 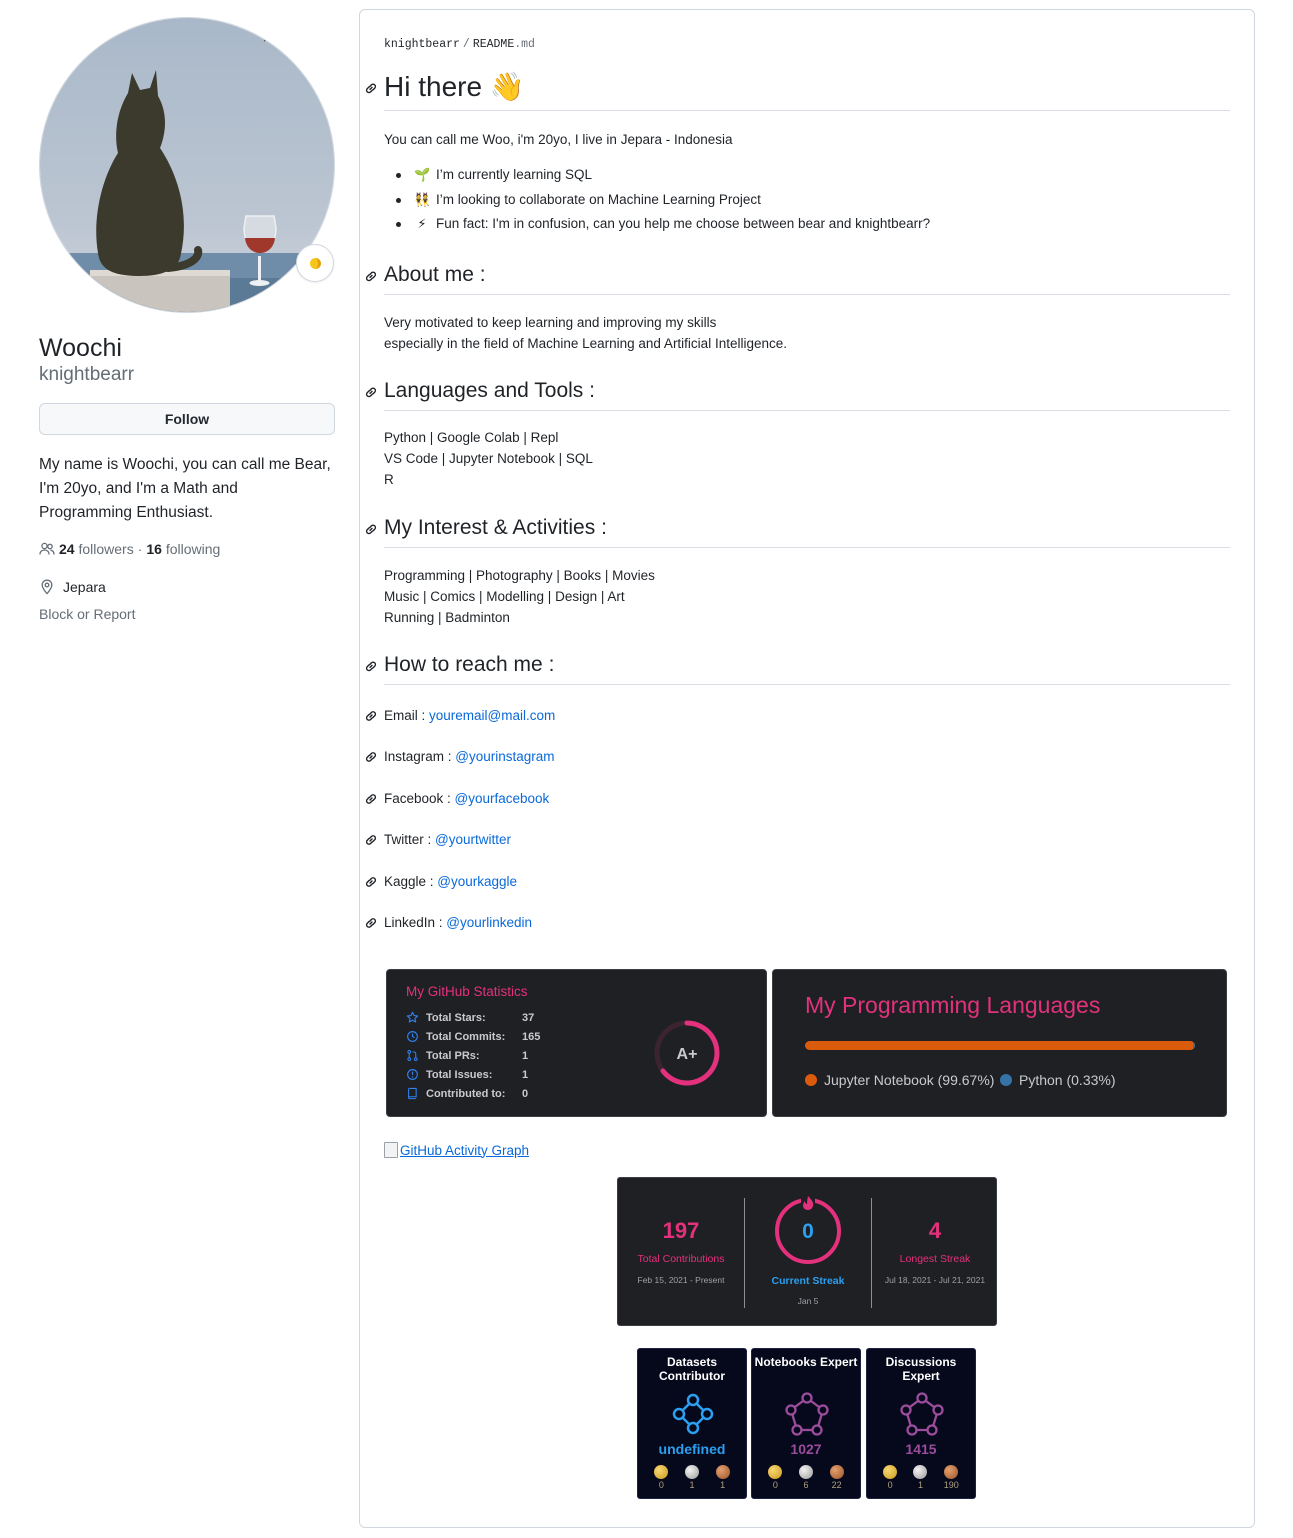 What do you see at coordinates (661, 1472) in the screenshot?
I see `gold-medal-icon` at bounding box center [661, 1472].